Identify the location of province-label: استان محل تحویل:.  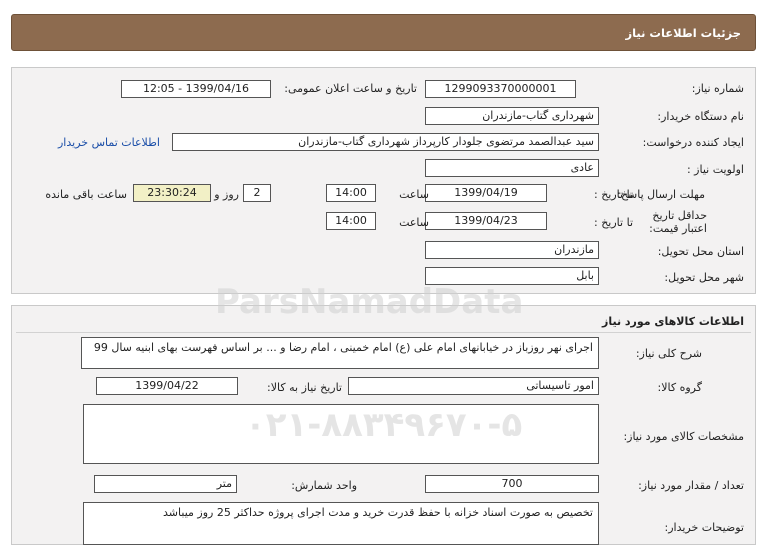
(700, 251).